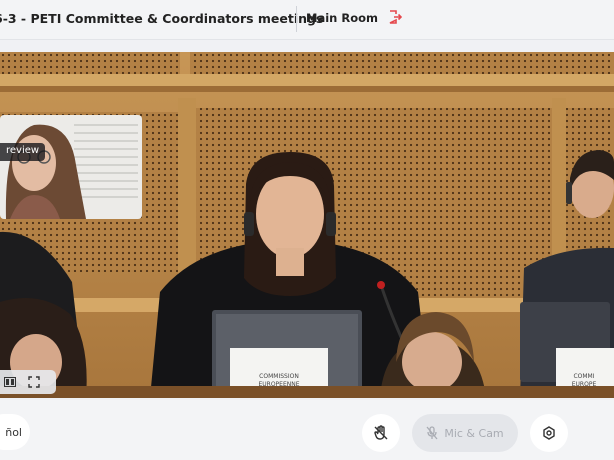 This screenshot has width=614, height=460. Describe the element at coordinates (474, 433) in the screenshot. I see `mic-cam-label: Mic & Cam` at that location.